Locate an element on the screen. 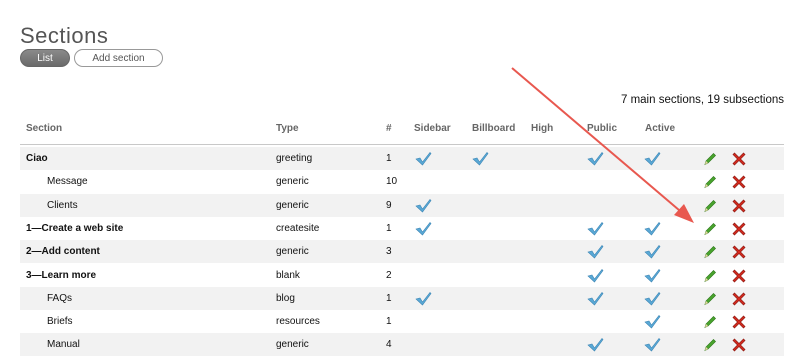  tab-add-section: Add section is located at coordinates (118, 58).